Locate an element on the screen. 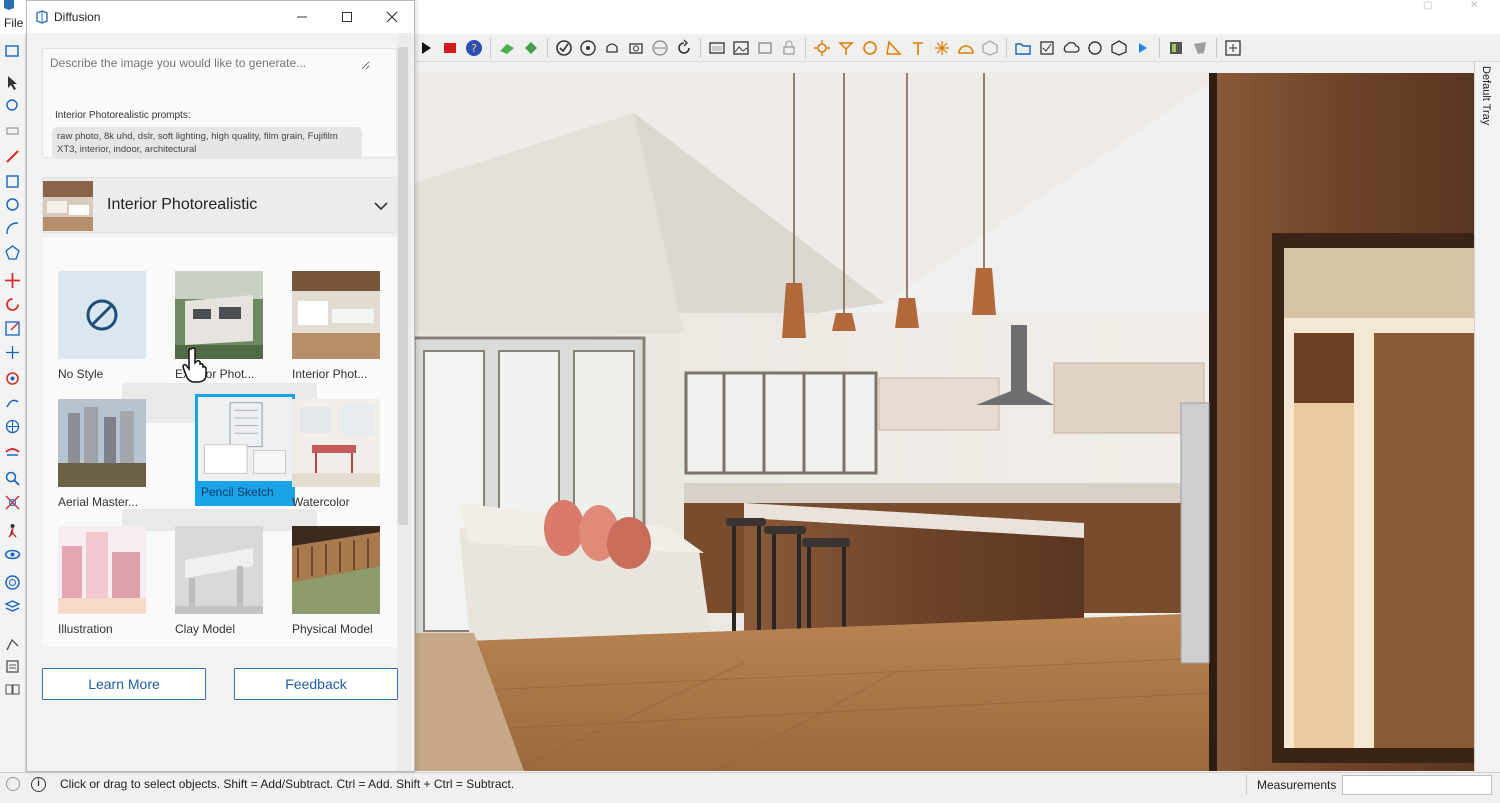 Image resolution: width=1500 pixels, height=803 pixels. dome-icon is located at coordinates (966, 48).